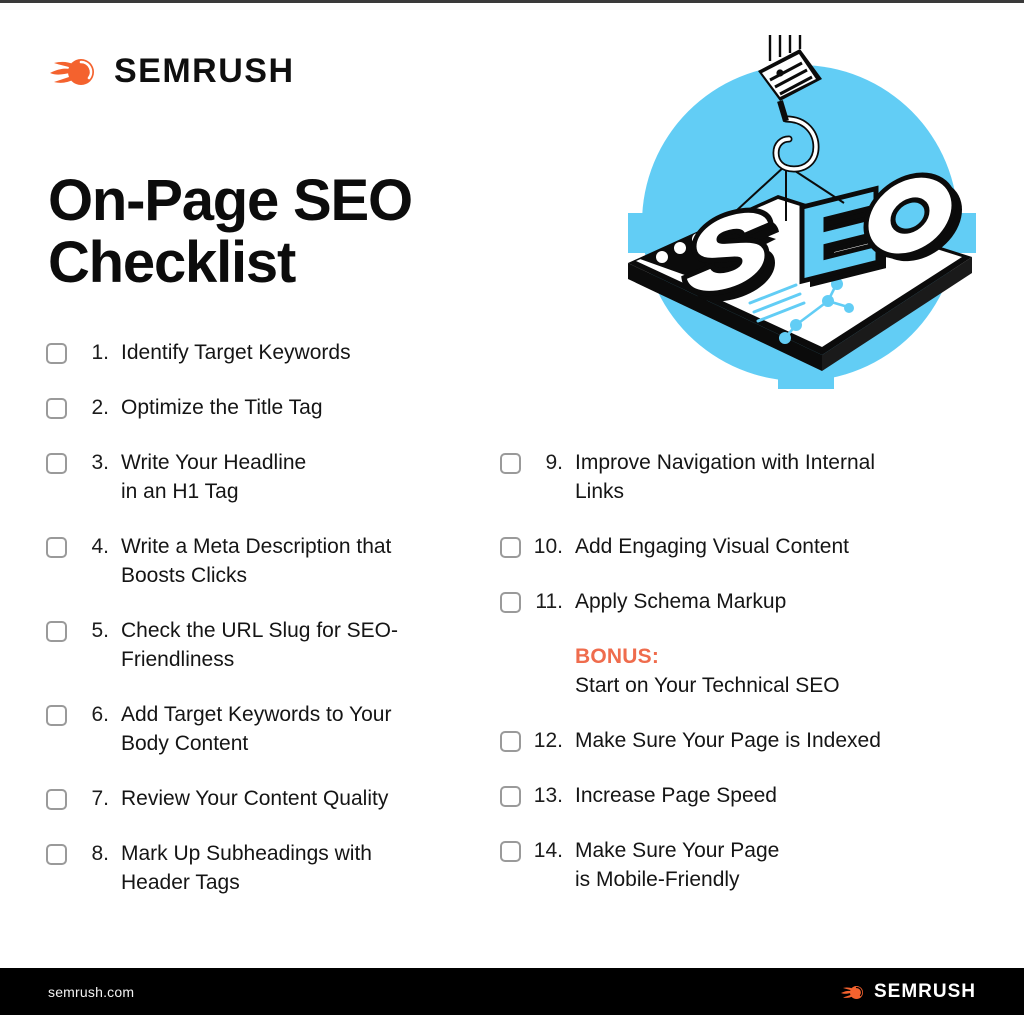  I want to click on footer-url: semrush.com, so click(91, 992).